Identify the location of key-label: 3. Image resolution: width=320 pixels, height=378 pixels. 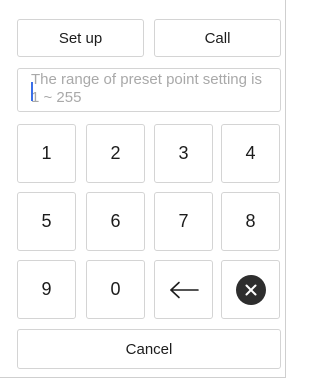
(183, 153).